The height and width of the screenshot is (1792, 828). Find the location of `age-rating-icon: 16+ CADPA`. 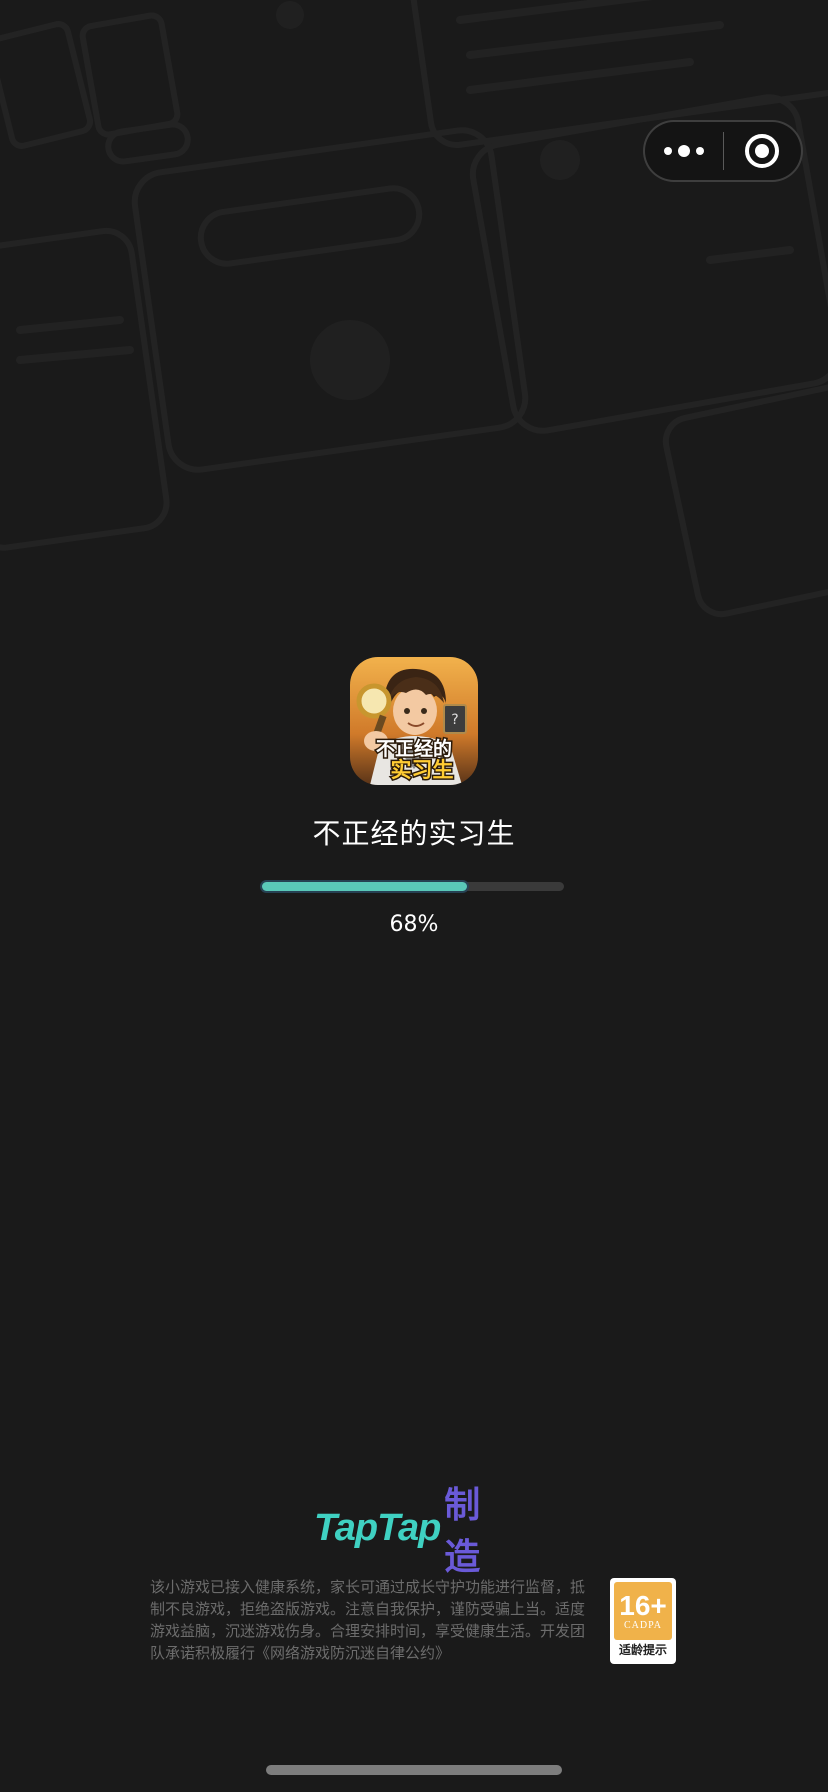

age-rating-icon: 16+ CADPA is located at coordinates (643, 1611).